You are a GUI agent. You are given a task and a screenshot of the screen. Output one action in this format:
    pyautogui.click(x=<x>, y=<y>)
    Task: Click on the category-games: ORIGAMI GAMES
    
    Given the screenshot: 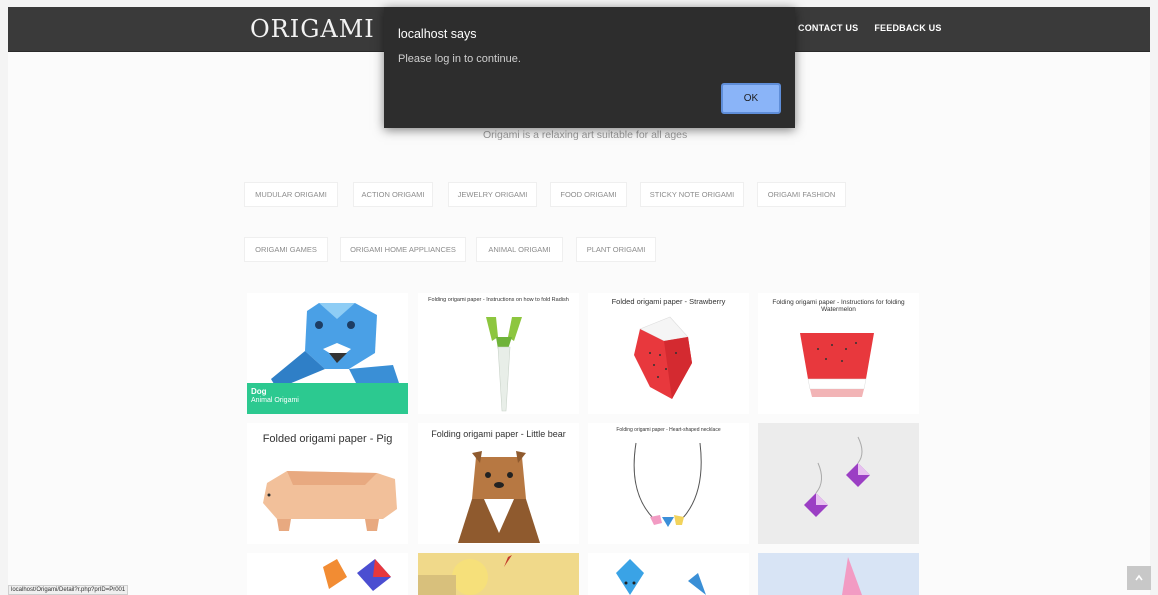 What is the action you would take?
    pyautogui.click(x=286, y=249)
    